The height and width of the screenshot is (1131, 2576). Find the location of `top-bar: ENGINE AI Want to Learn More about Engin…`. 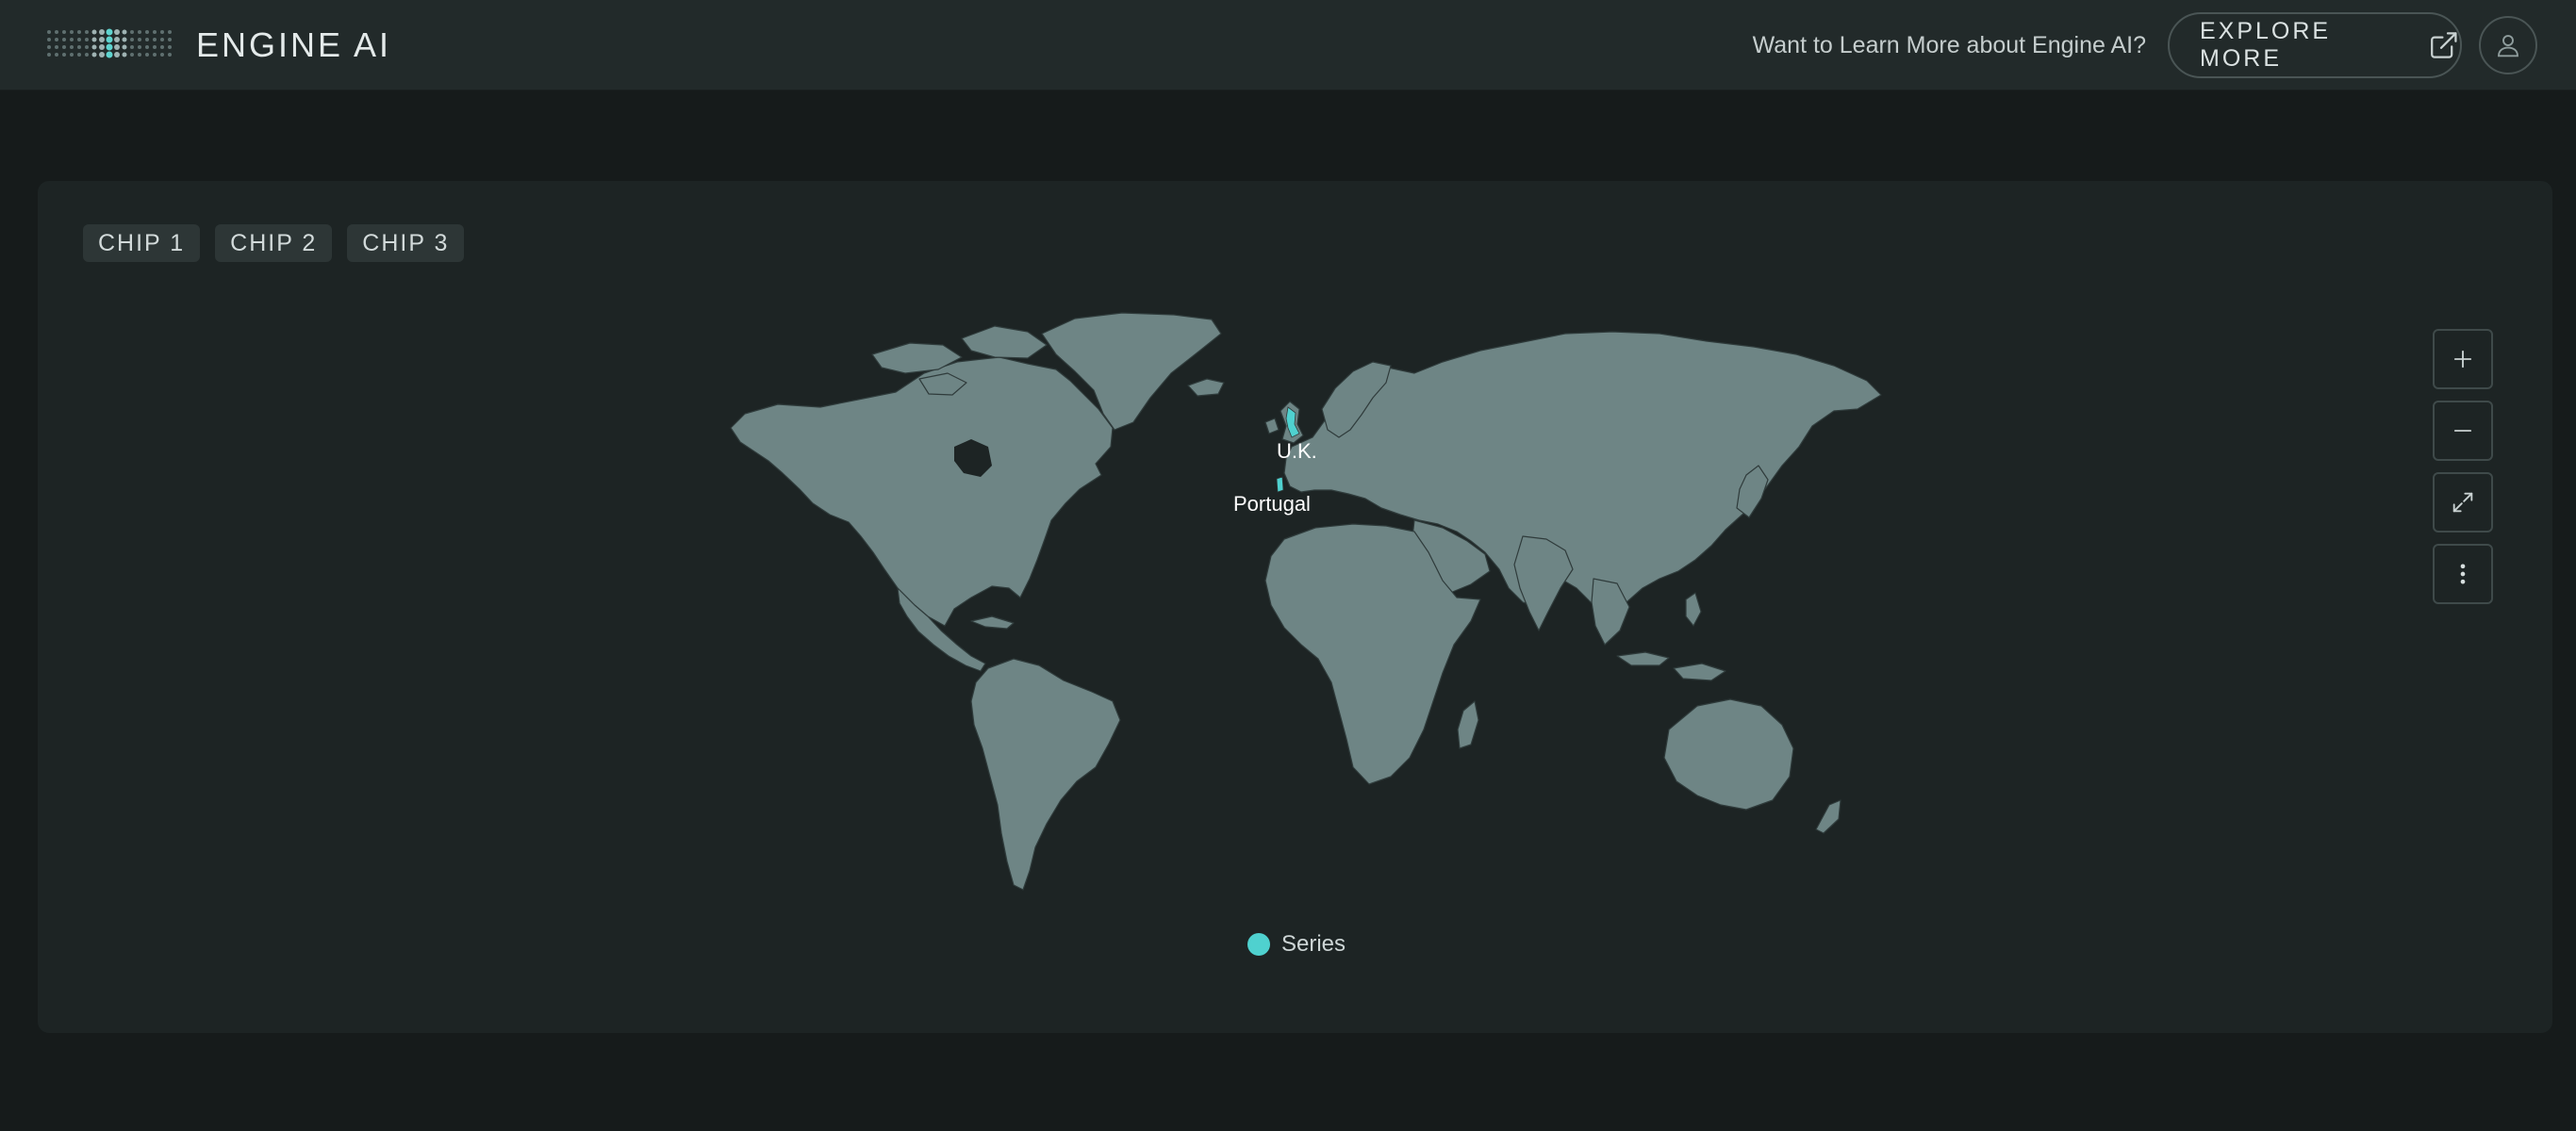

top-bar: ENGINE AI Want to Learn More about Engin… is located at coordinates (1288, 45).